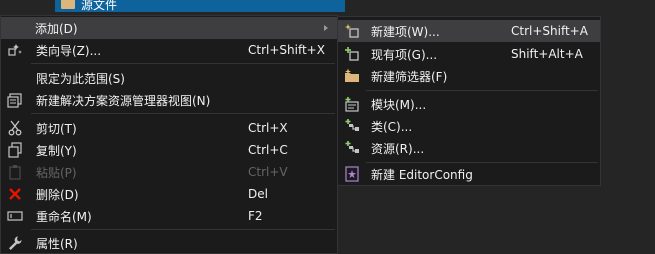  Describe the element at coordinates (15, 128) in the screenshot. I see `scissors-icon` at that location.